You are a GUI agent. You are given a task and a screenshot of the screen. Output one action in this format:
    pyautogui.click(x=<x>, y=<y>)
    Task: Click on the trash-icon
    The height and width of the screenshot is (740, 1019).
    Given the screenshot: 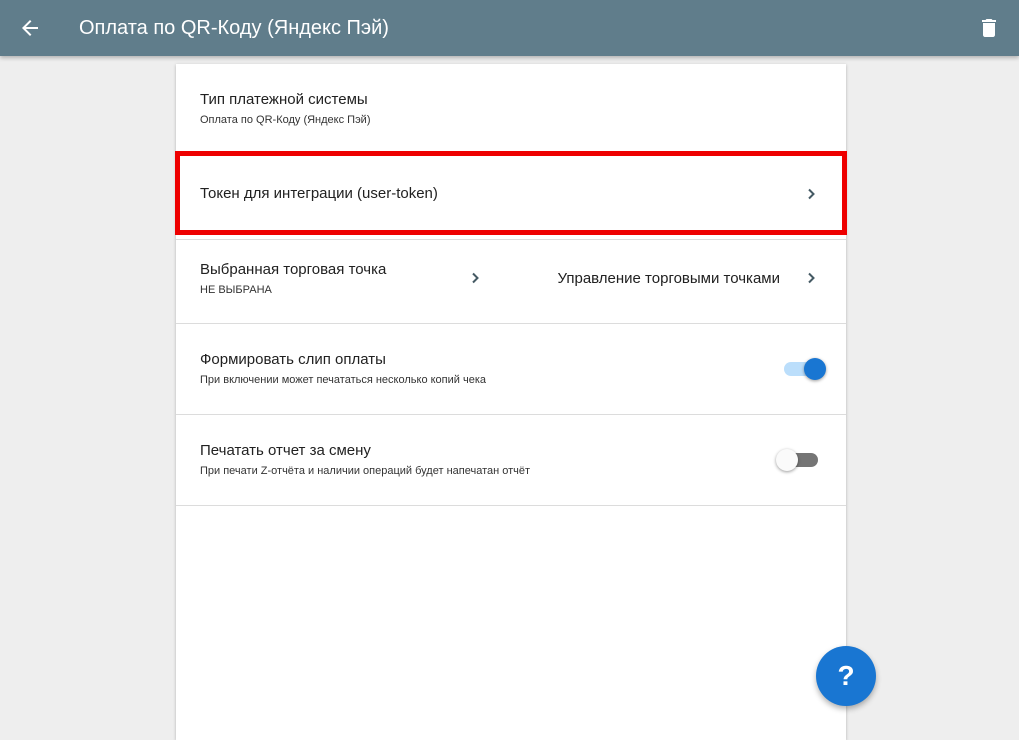 What is the action you would take?
    pyautogui.click(x=989, y=28)
    